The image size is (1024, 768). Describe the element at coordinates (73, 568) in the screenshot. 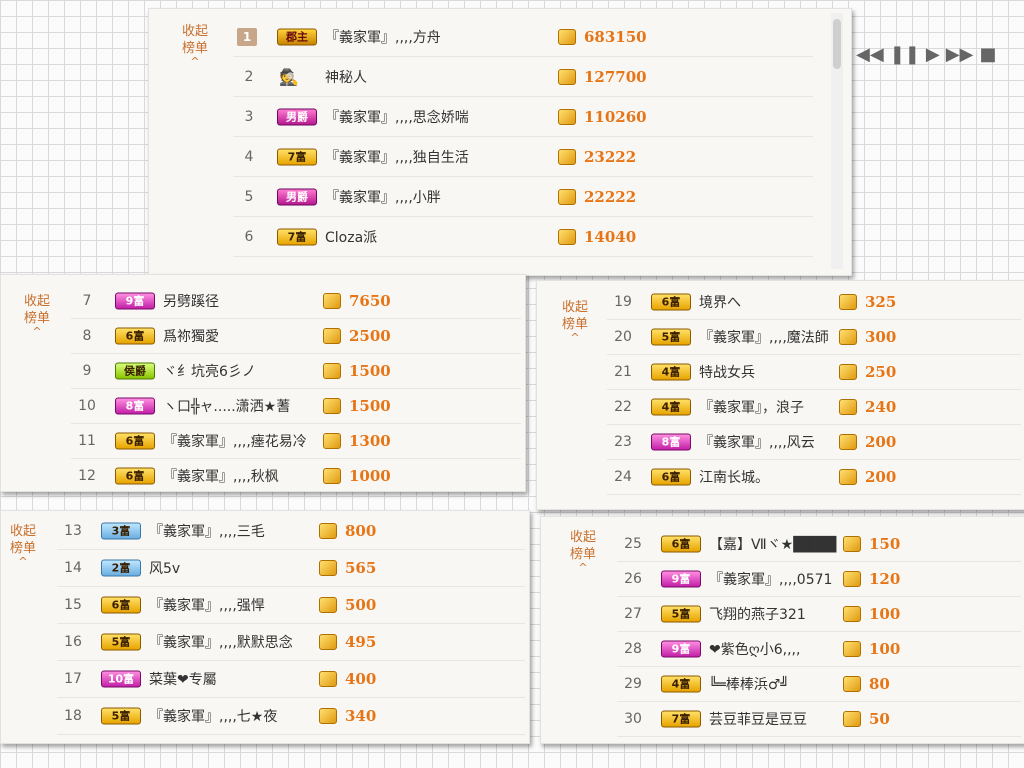

I see `rank-number: 14` at that location.